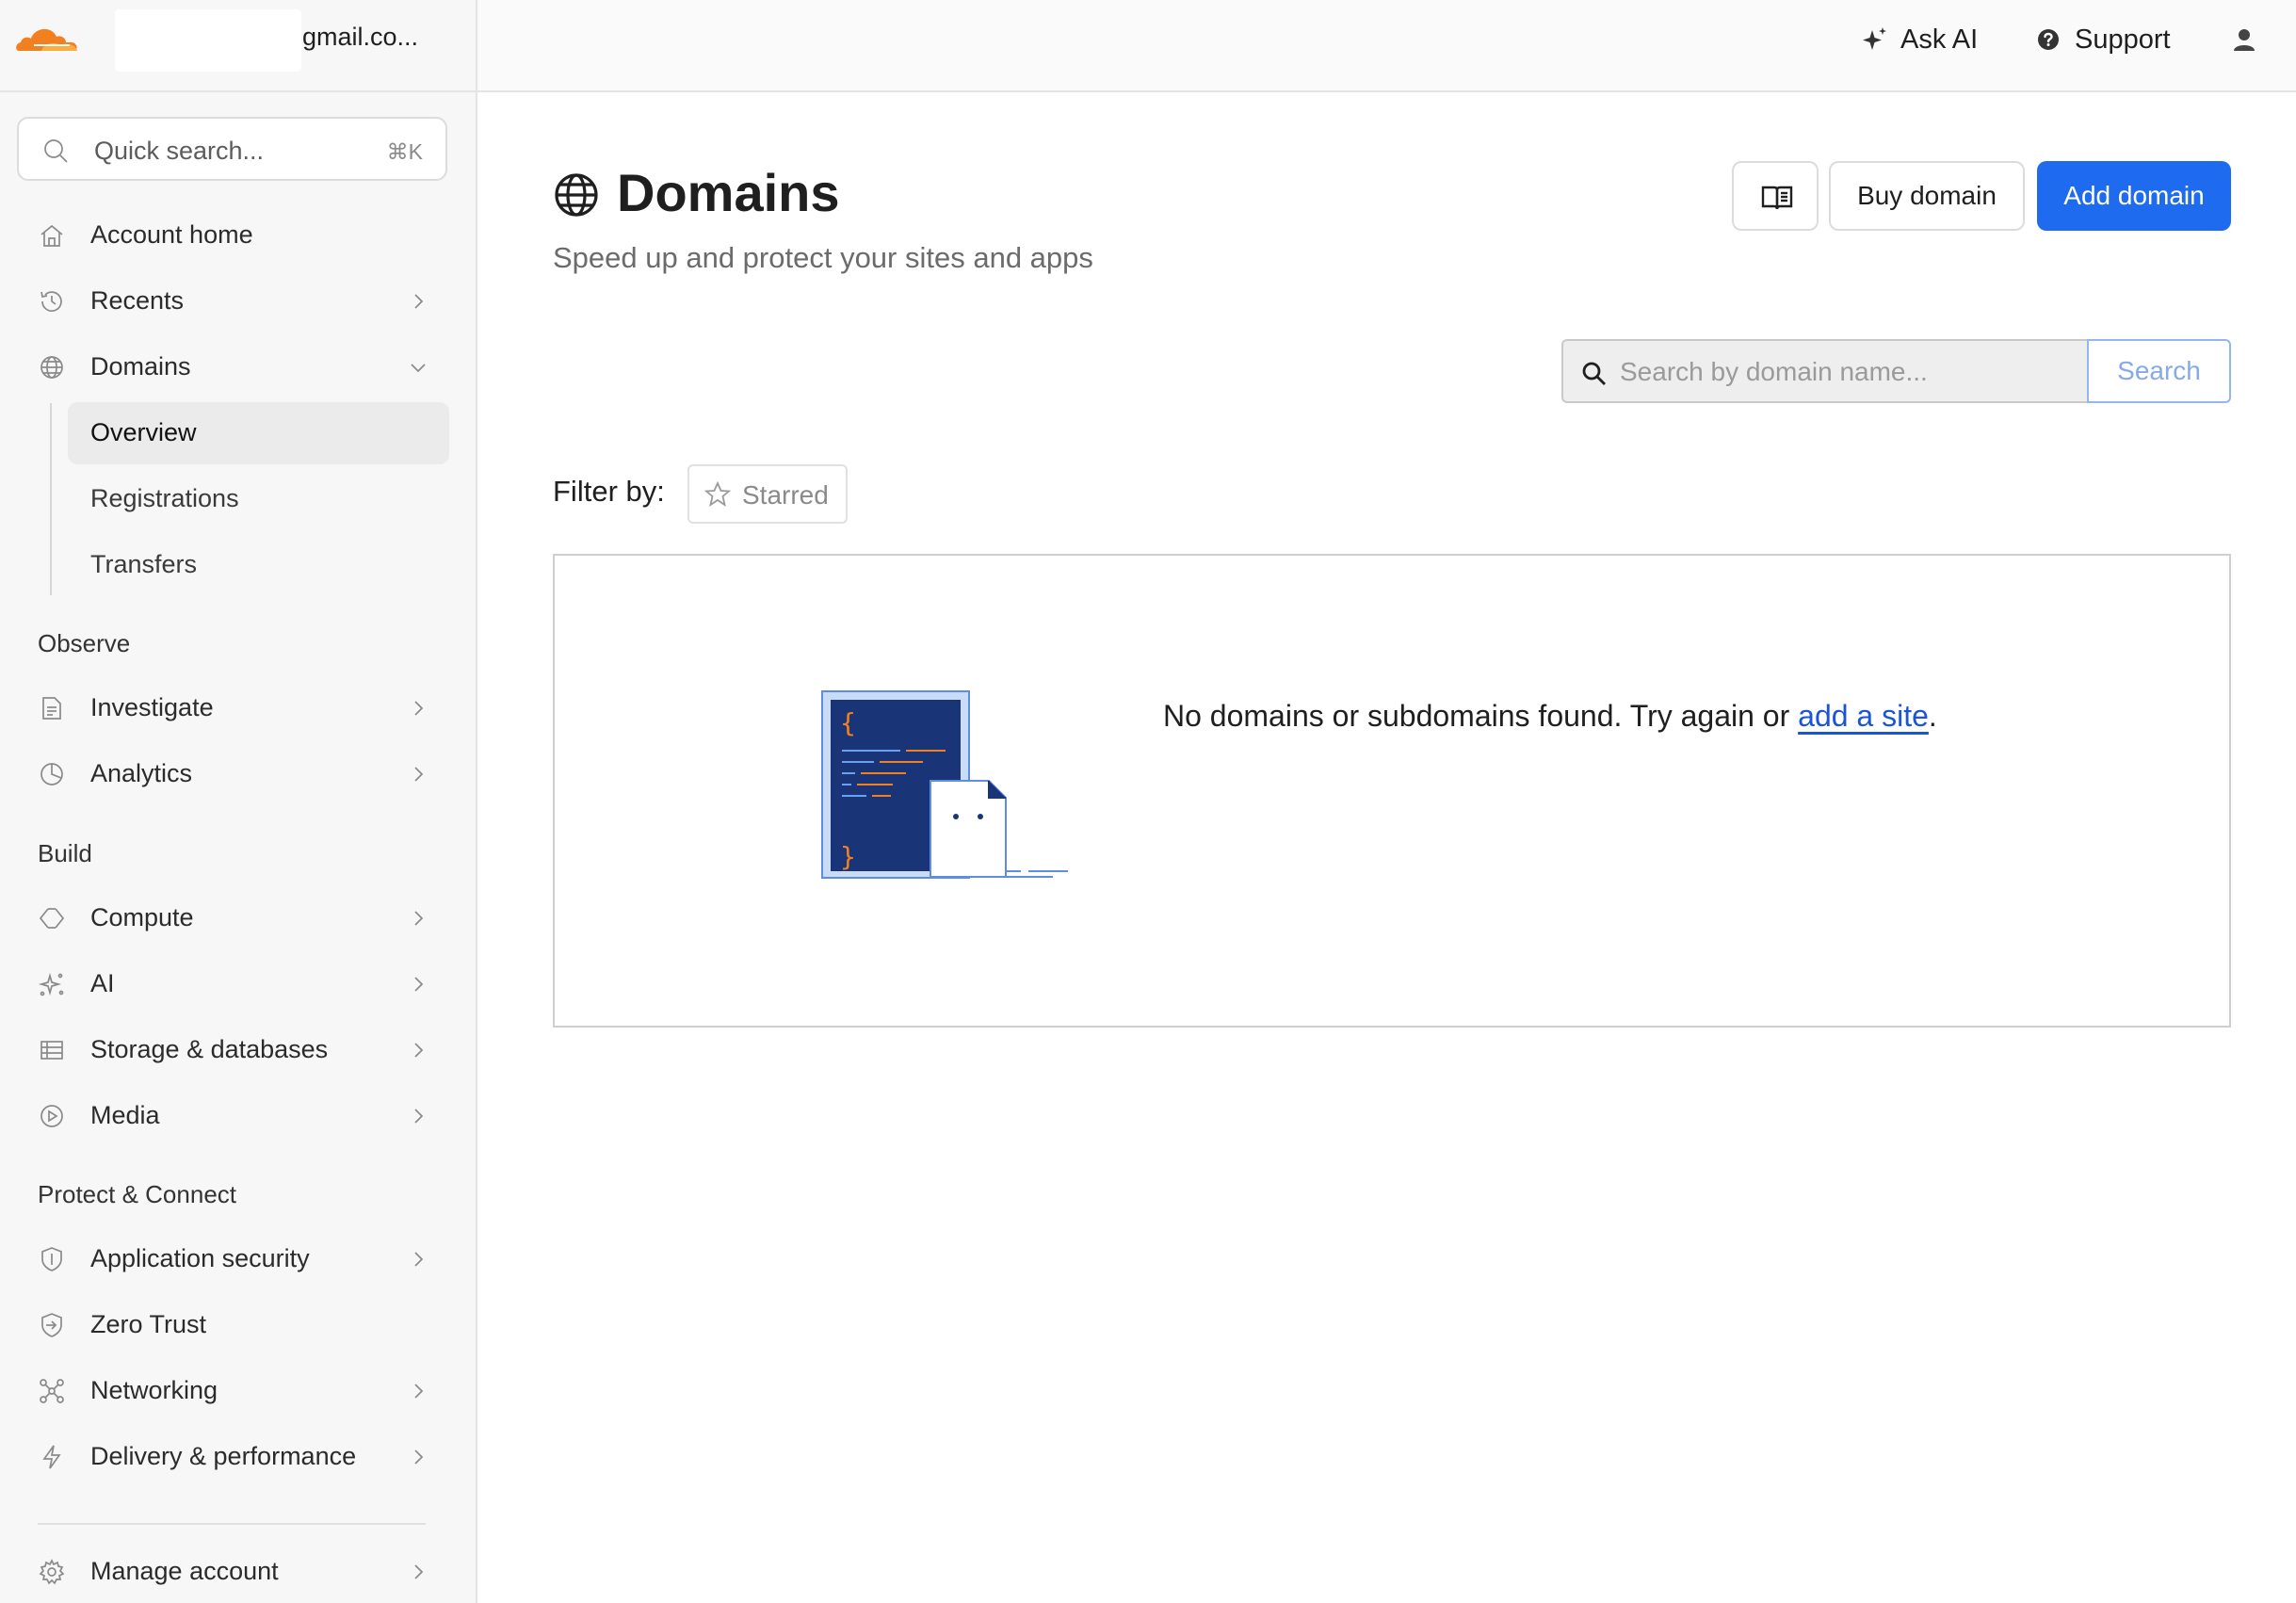  I want to click on sidebar-item-label: Investigate, so click(152, 707).